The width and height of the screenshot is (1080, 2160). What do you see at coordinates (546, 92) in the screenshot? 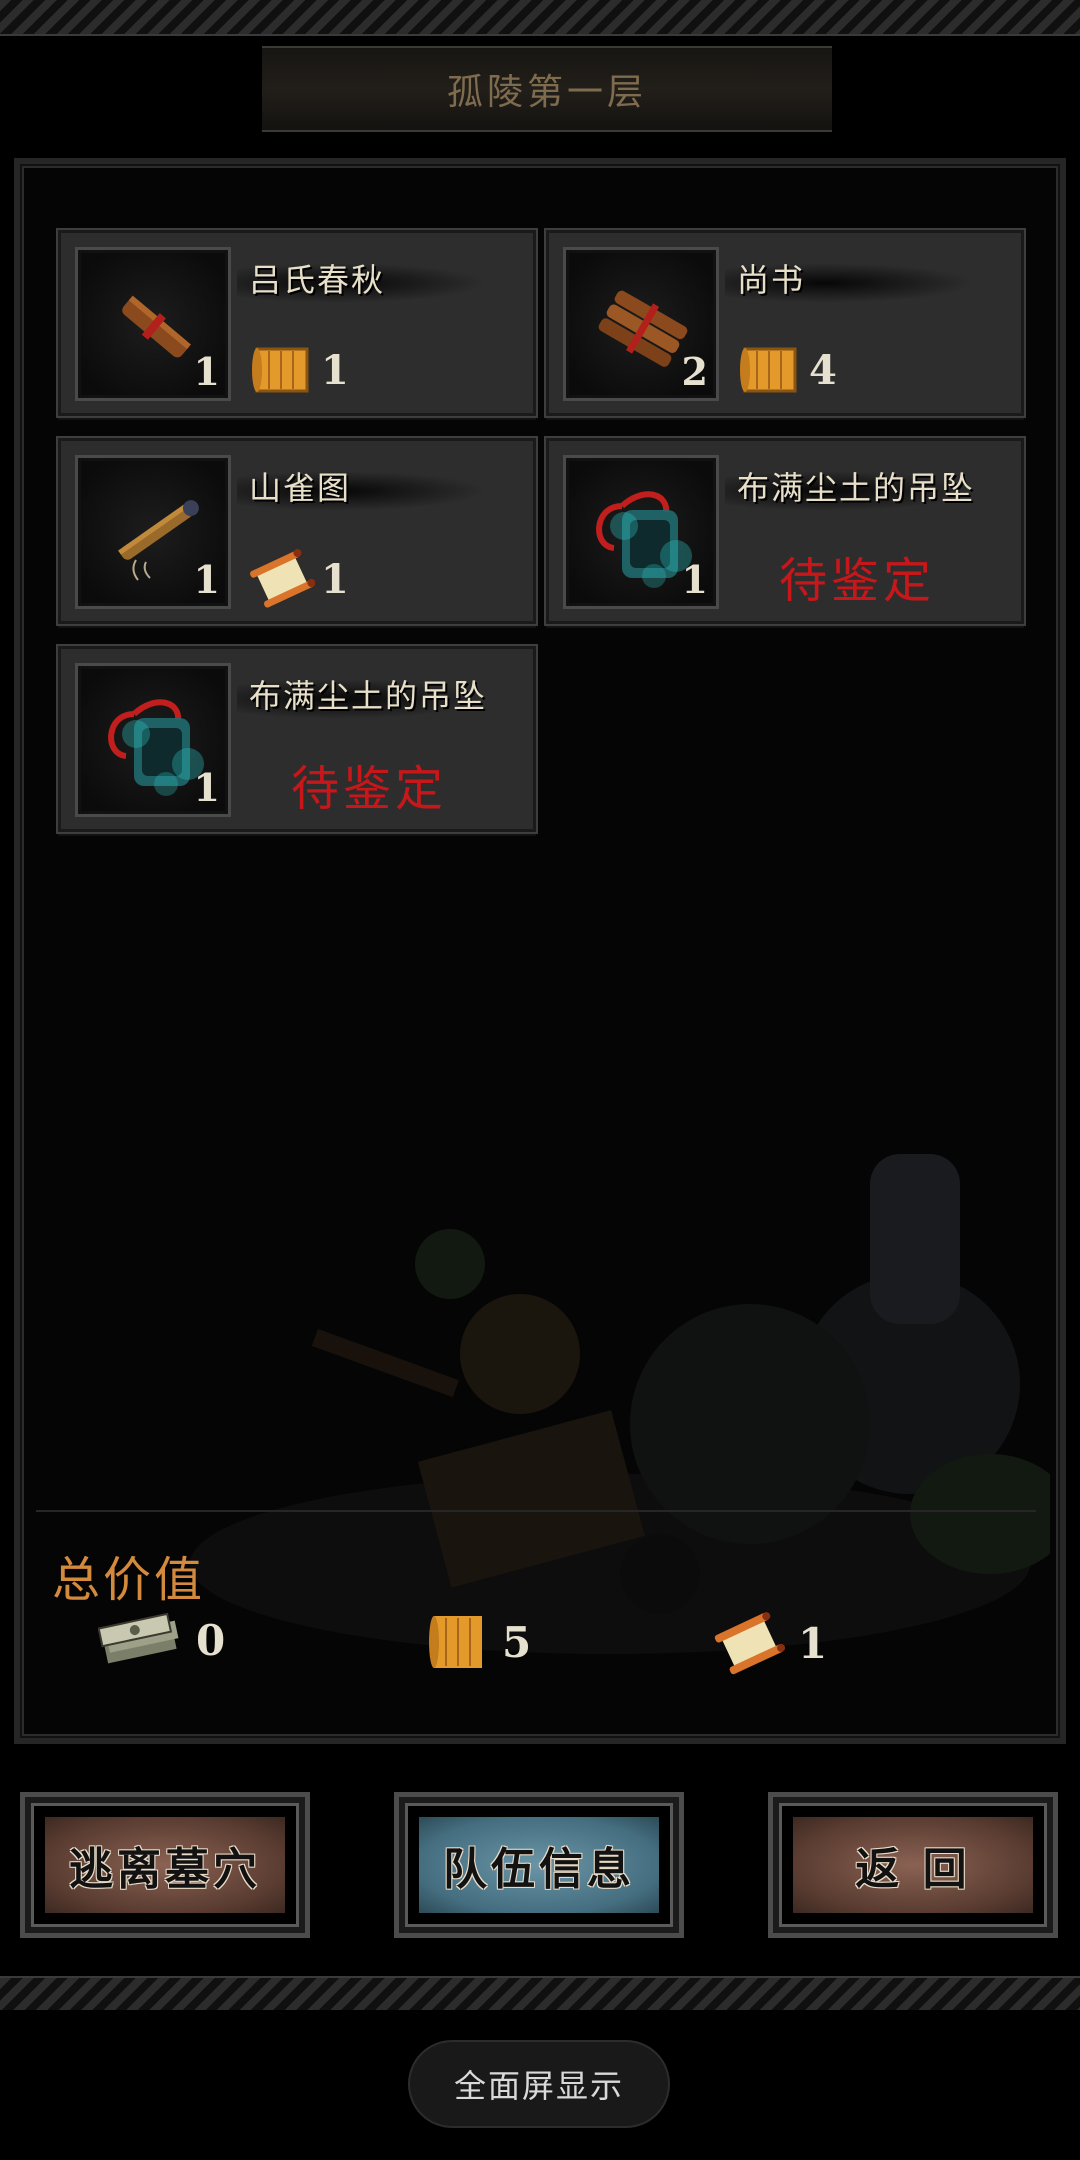
I see `floor-title: 孤陵第一层` at bounding box center [546, 92].